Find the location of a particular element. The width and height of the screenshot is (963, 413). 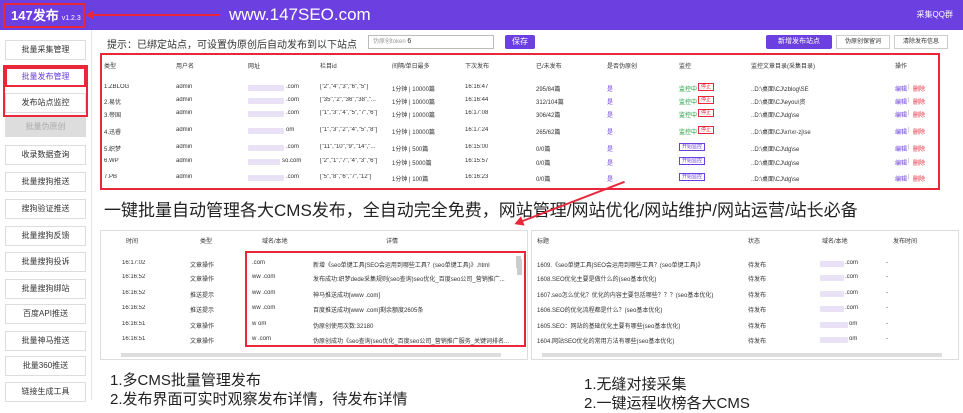

bottom-right-line1: 1.无缝对接采集 is located at coordinates (635, 384).